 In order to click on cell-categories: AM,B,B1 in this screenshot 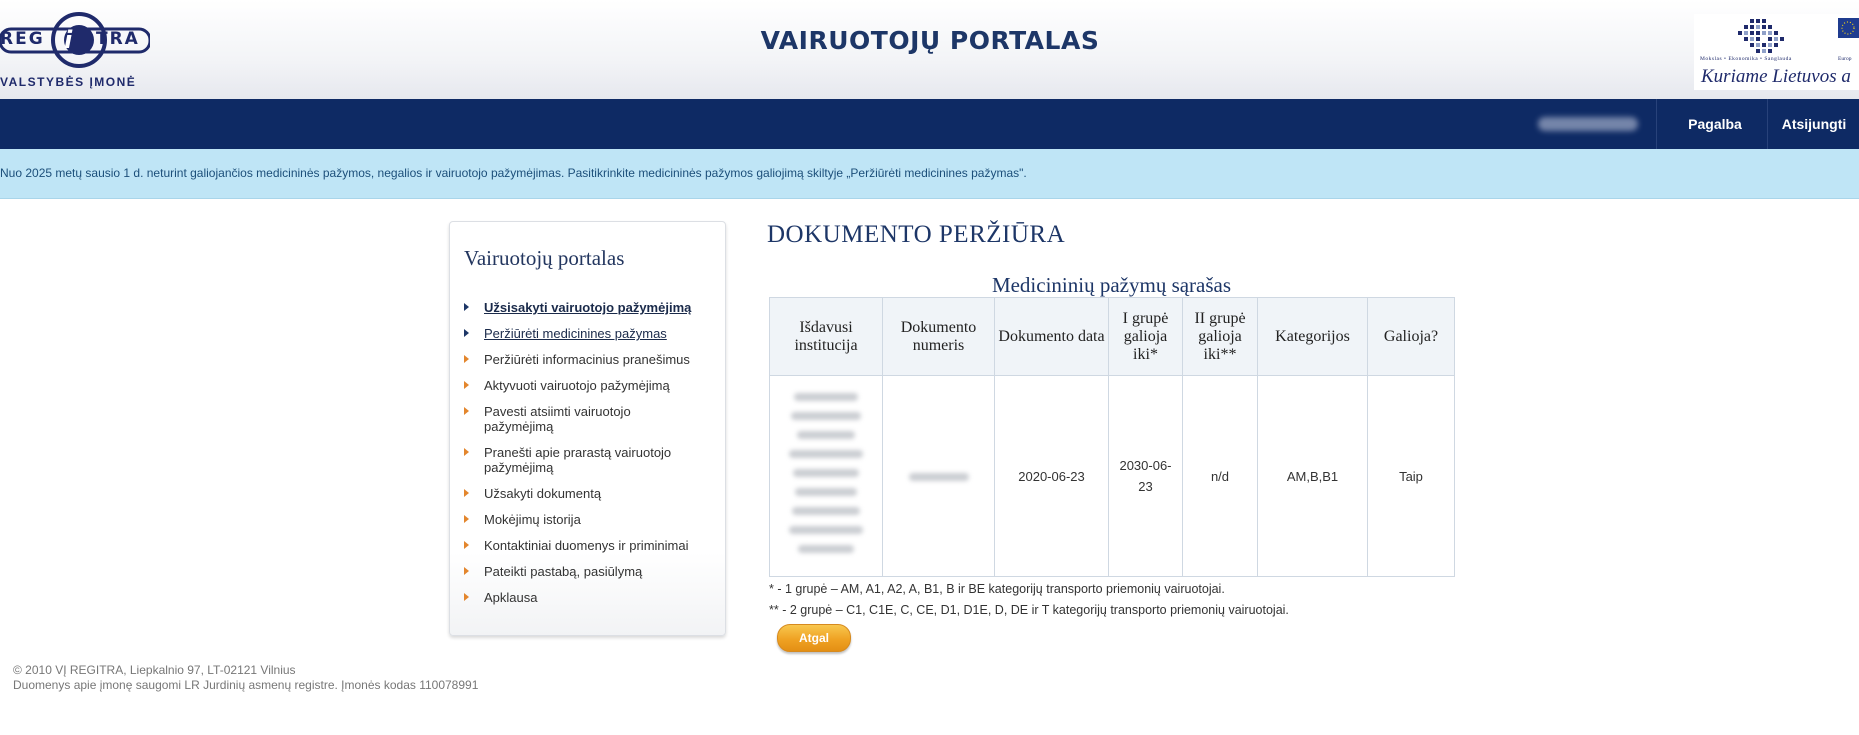, I will do `click(1312, 476)`.